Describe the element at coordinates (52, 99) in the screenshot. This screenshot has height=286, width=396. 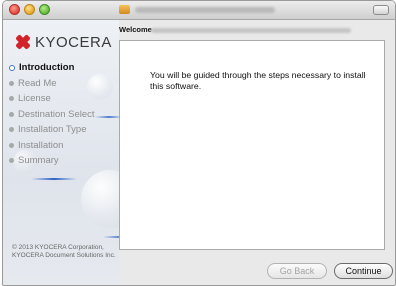
I see `step-license: License` at that location.